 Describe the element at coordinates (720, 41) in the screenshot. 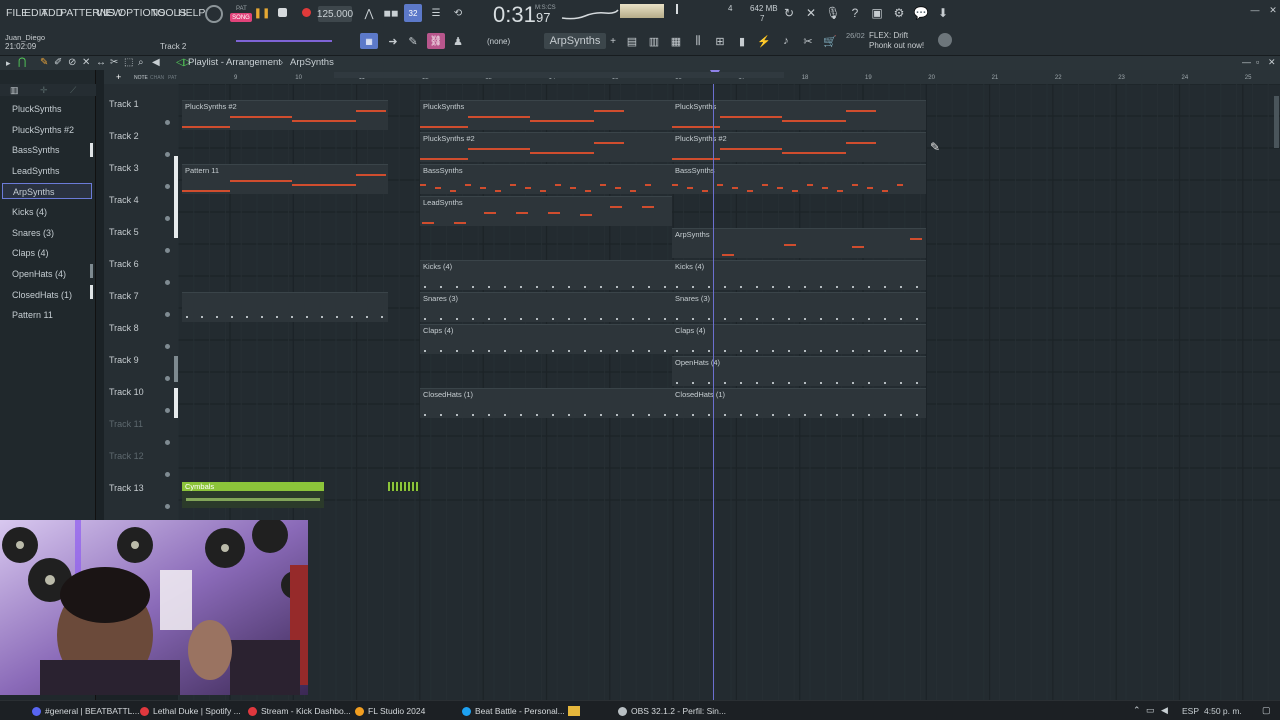

I see `plugin-picker-icon: ⊞` at that location.